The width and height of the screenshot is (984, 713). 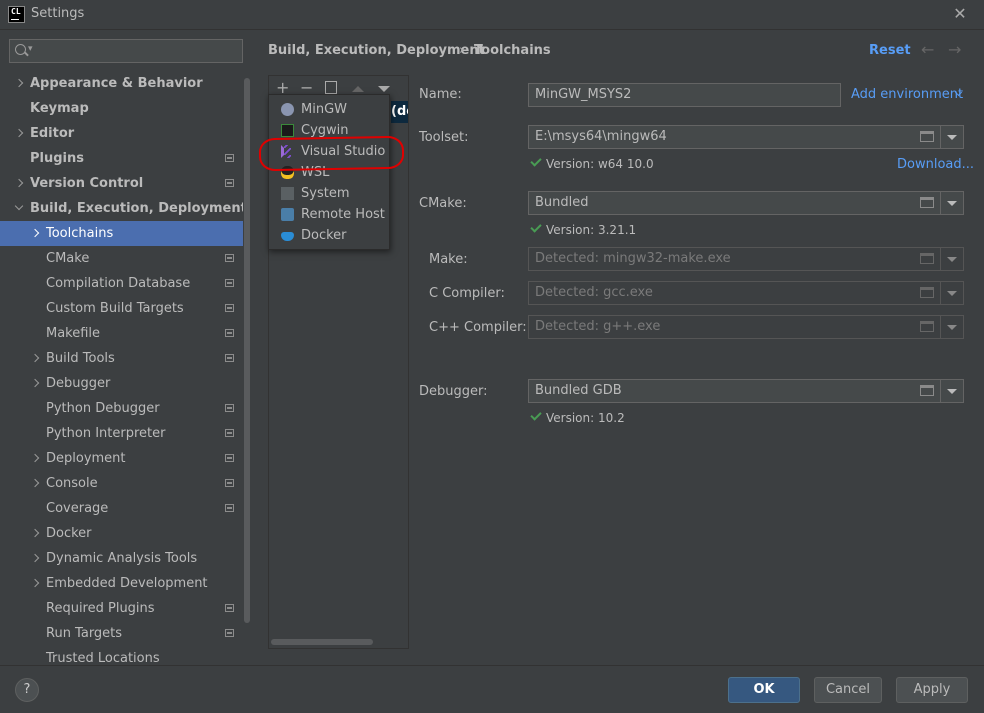 What do you see at coordinates (125, 233) in the screenshot?
I see `sidebar-item: Toolchains` at bounding box center [125, 233].